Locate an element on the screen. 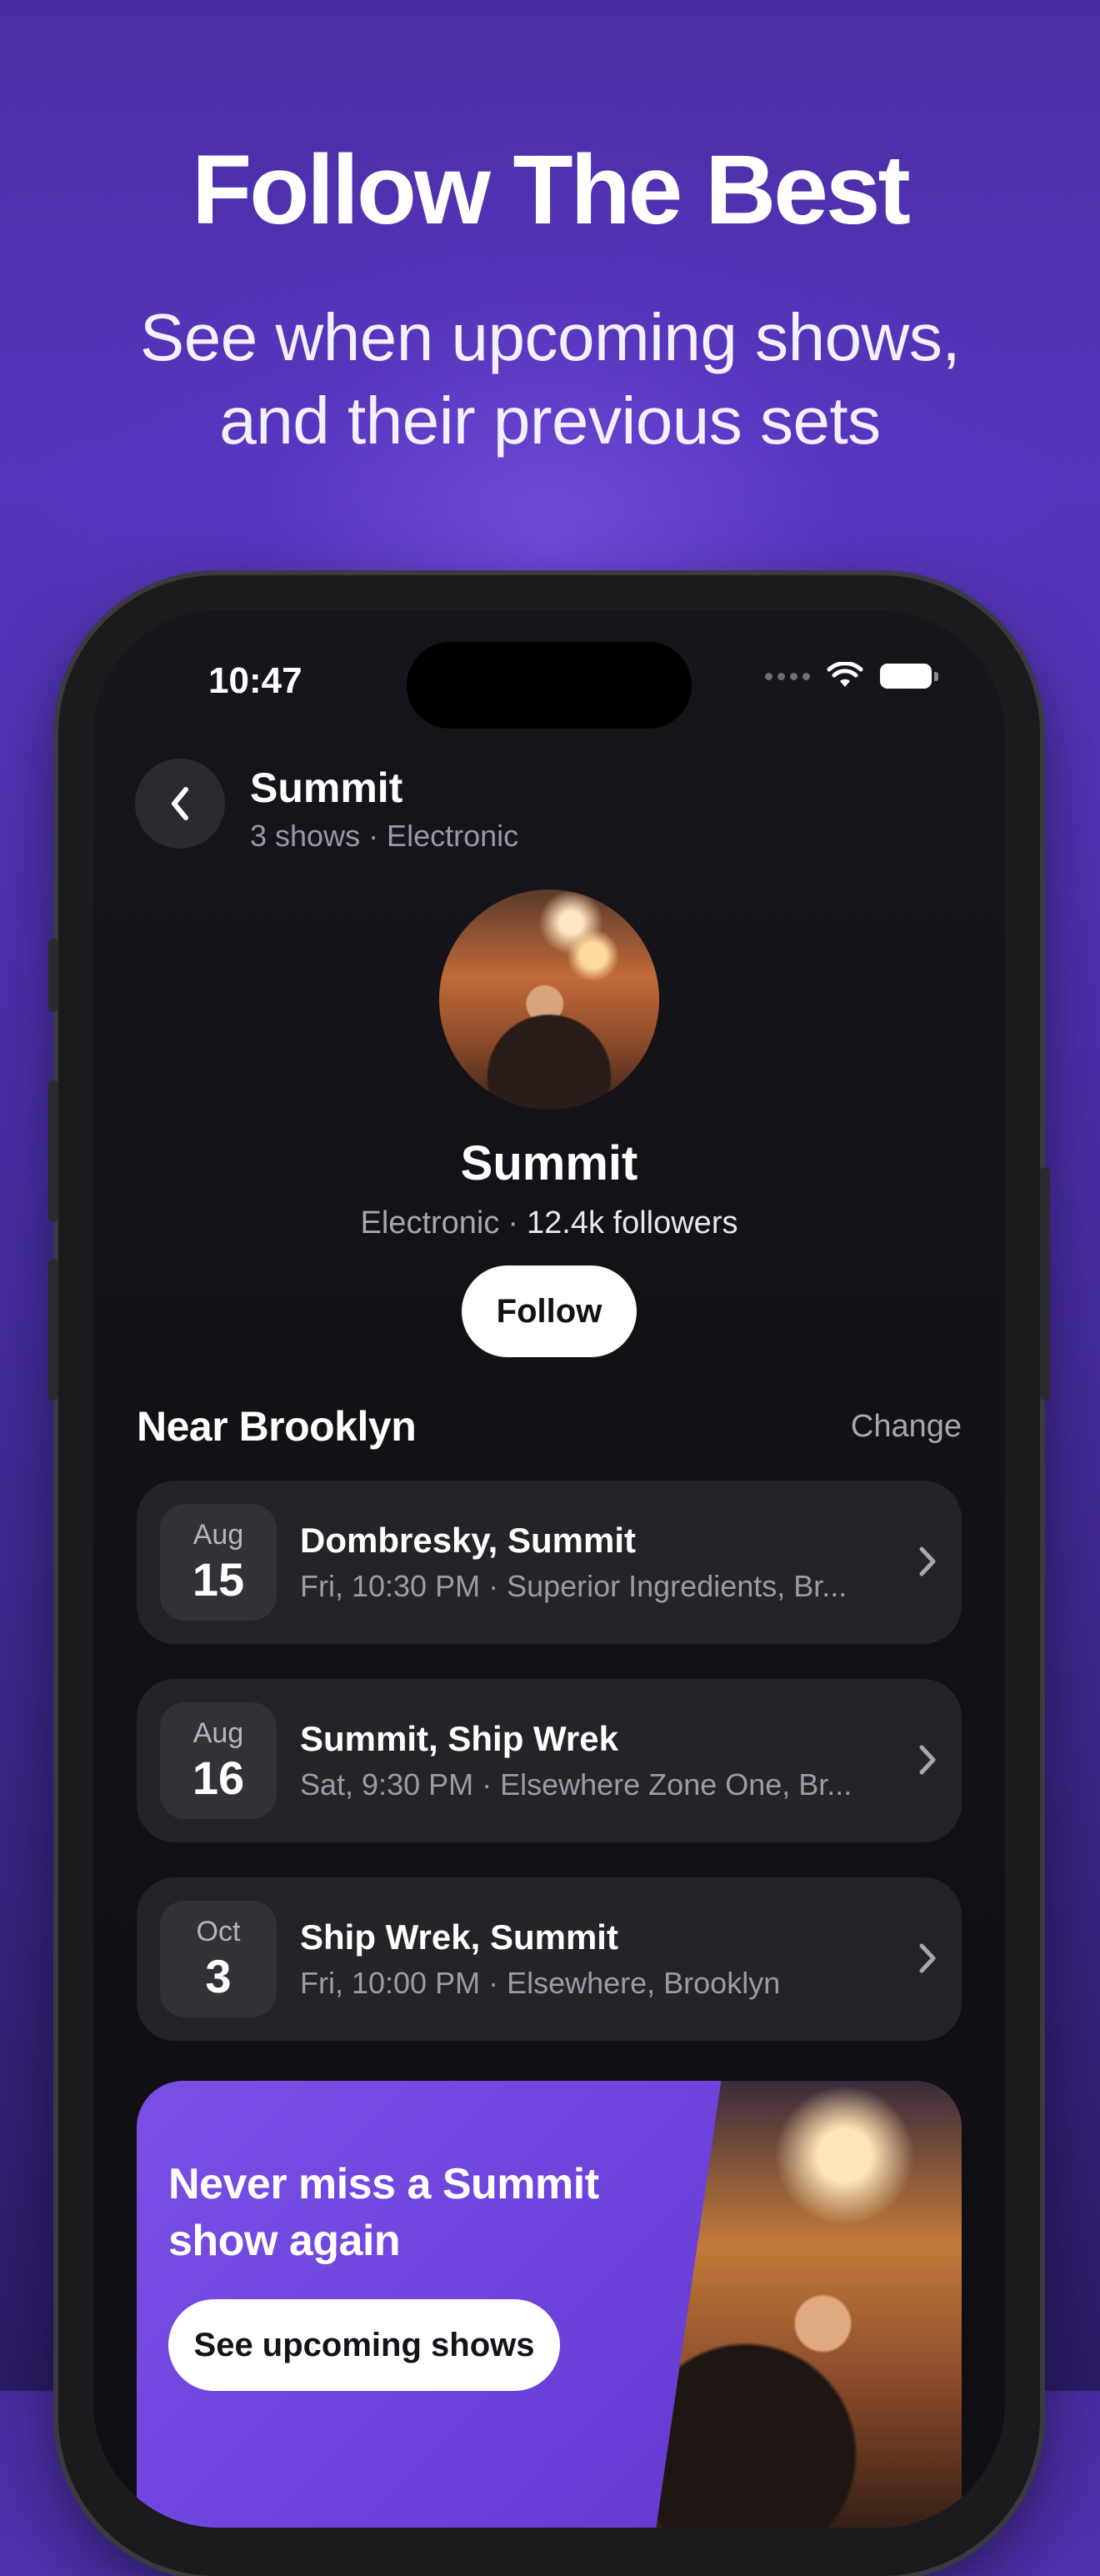 Image resolution: width=1100 pixels, height=2576 pixels. event-day: 16 is located at coordinates (218, 1778).